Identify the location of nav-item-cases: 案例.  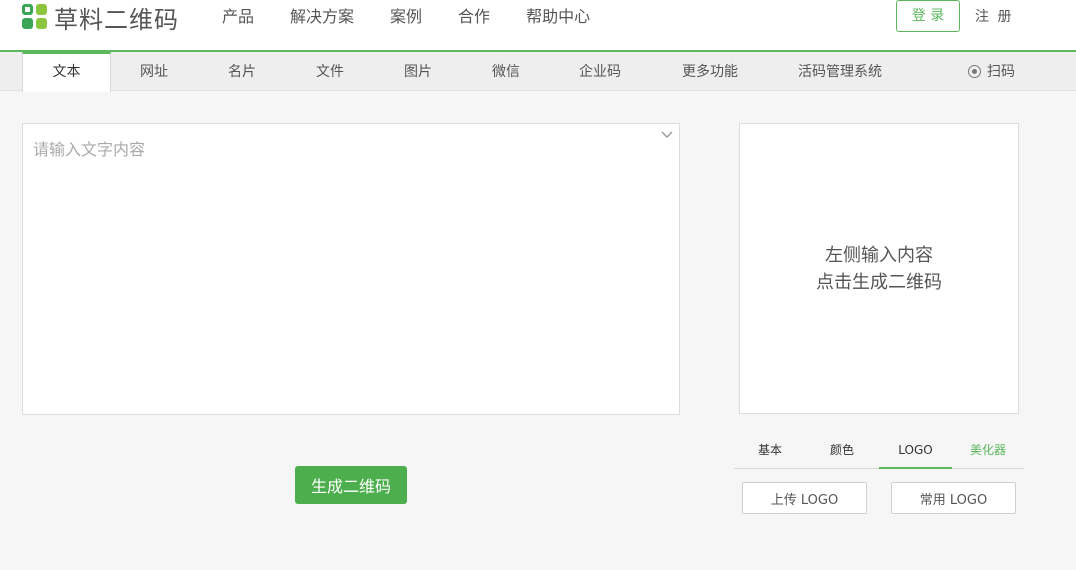
(406, 17).